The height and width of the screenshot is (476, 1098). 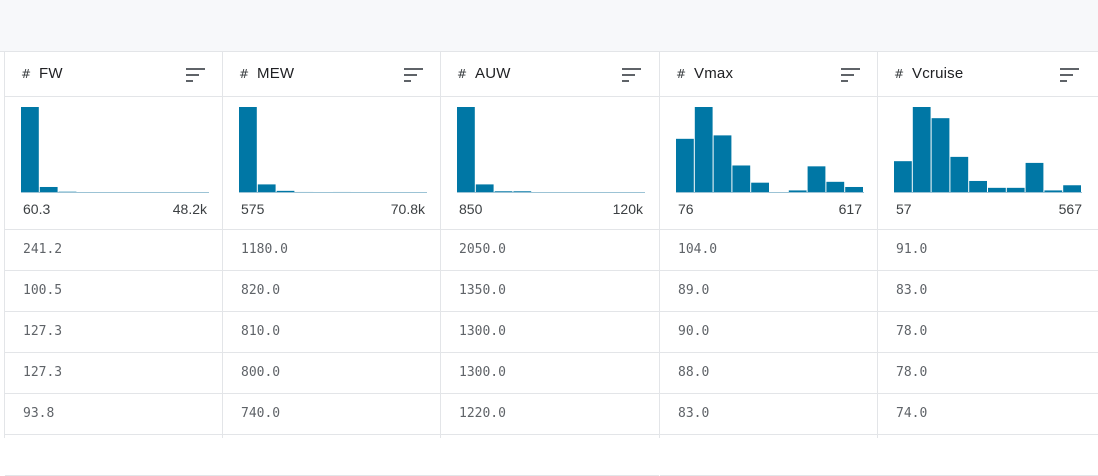 I want to click on column-histogram: 850 120k, so click(x=550, y=163).